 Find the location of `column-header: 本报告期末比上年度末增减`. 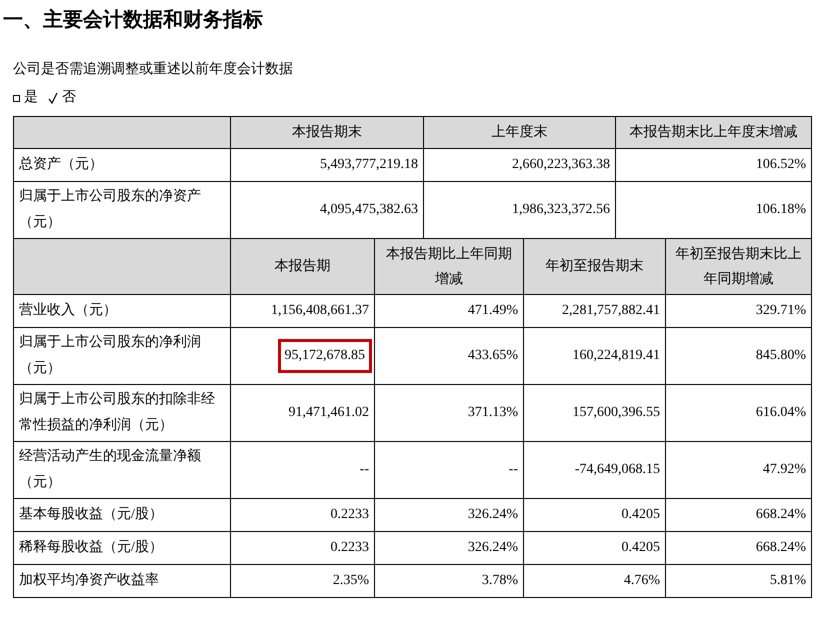

column-header: 本报告期末比上年度末增减 is located at coordinates (714, 132).